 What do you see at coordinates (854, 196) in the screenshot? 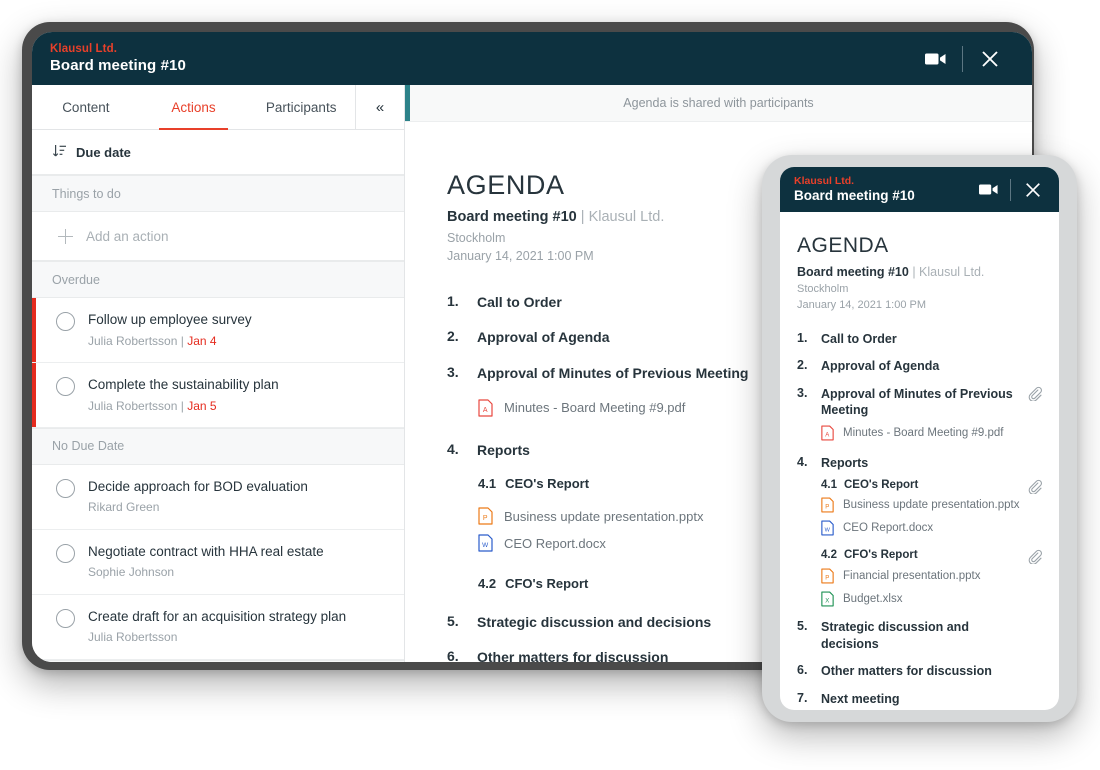
I see `phone-meeting-title: Board meeting #10` at bounding box center [854, 196].